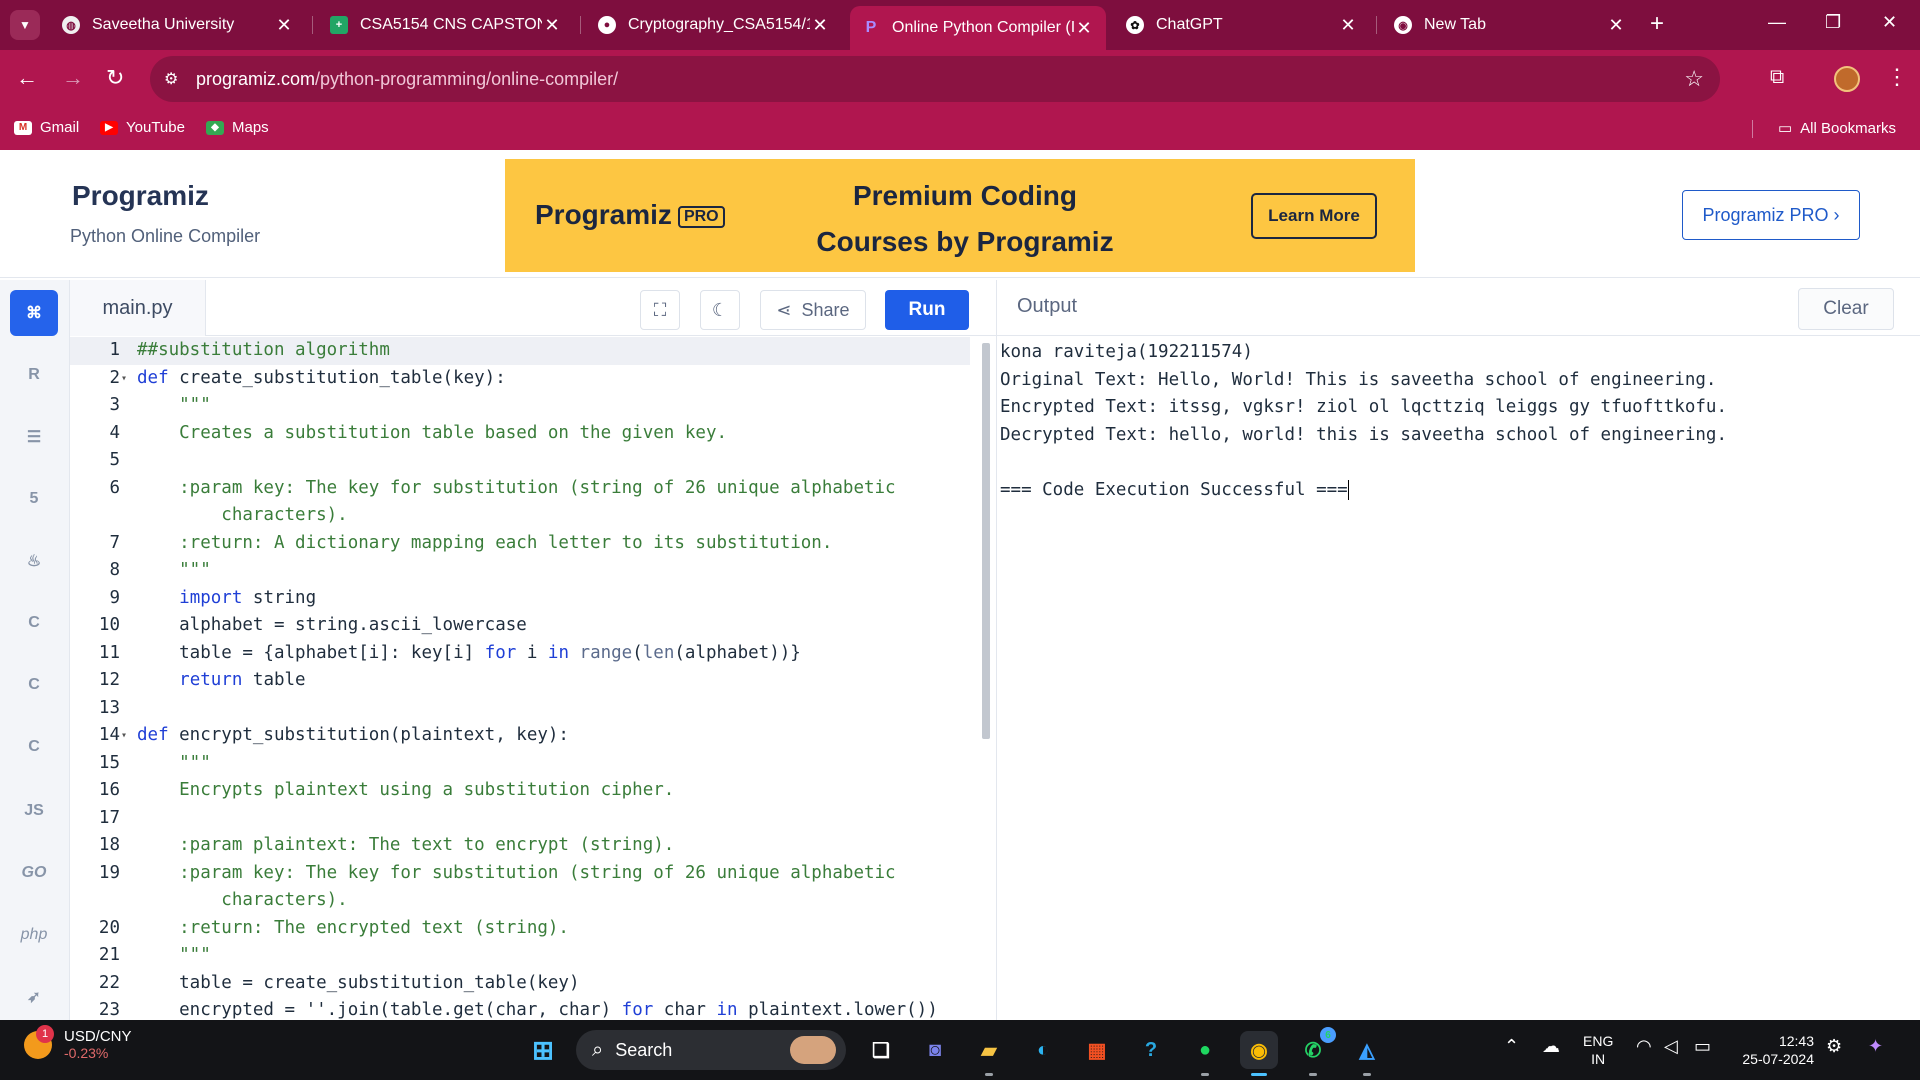 This screenshot has width=1920, height=1080. What do you see at coordinates (1510, 25) in the screenshot?
I see `tab-new-tab: ◉ New Tab ✕` at bounding box center [1510, 25].